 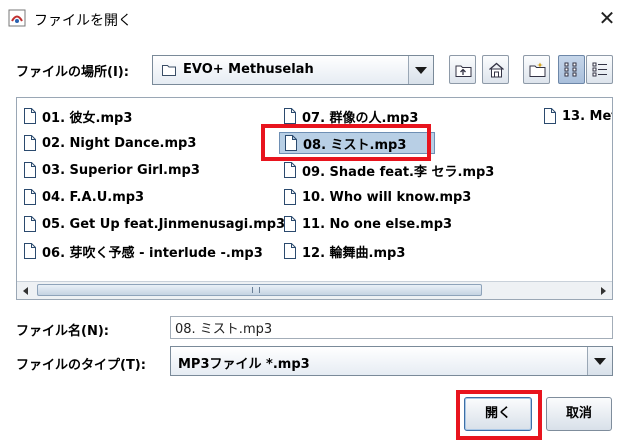 I want to click on file-item-label: 10. Who will know.mp3, so click(x=387, y=197).